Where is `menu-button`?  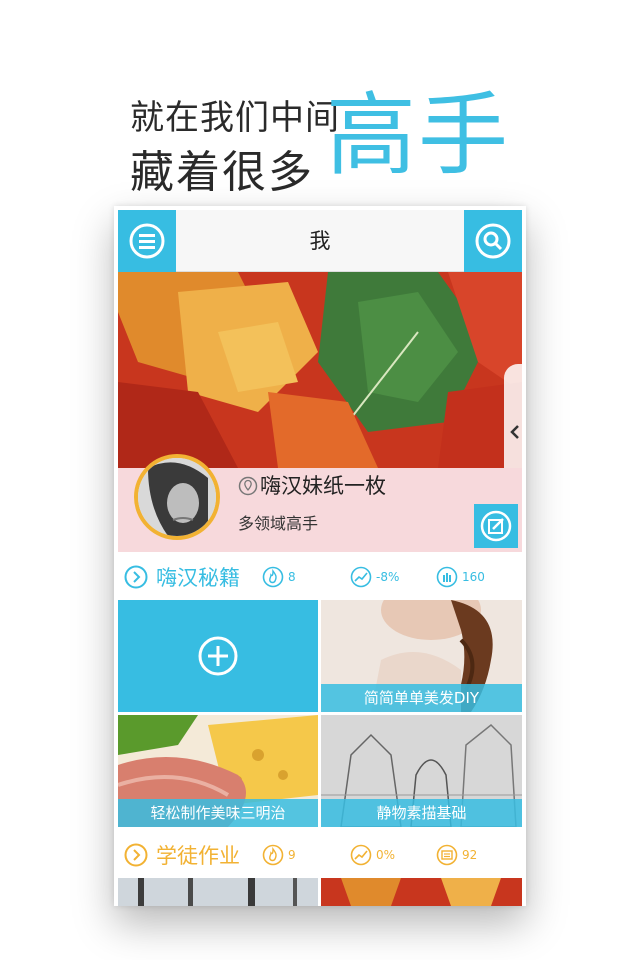
menu-button is located at coordinates (147, 241).